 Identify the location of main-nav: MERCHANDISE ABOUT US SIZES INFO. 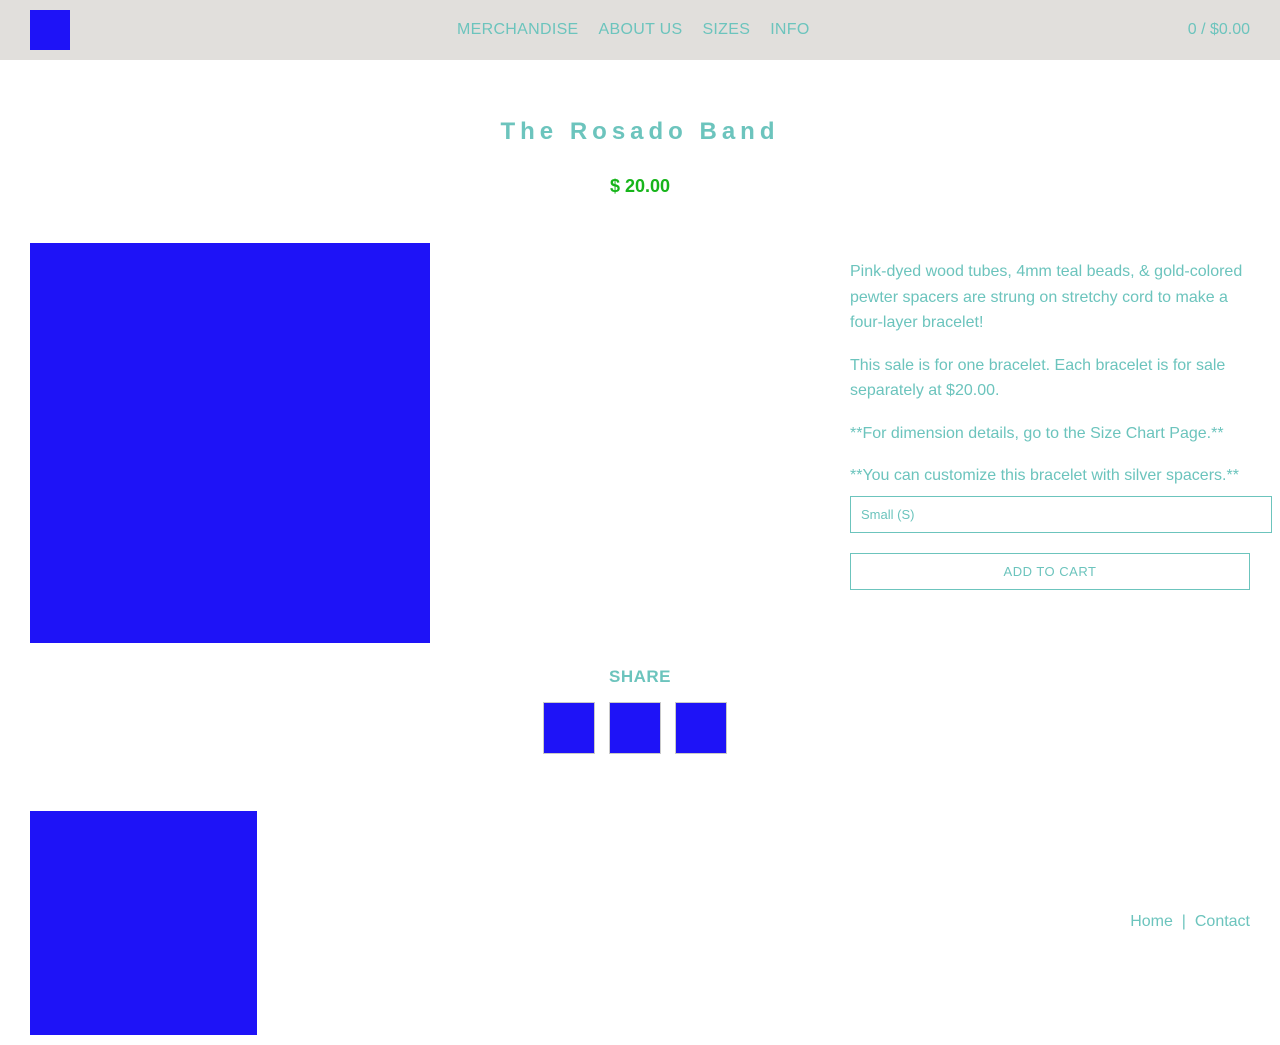
(633, 30).